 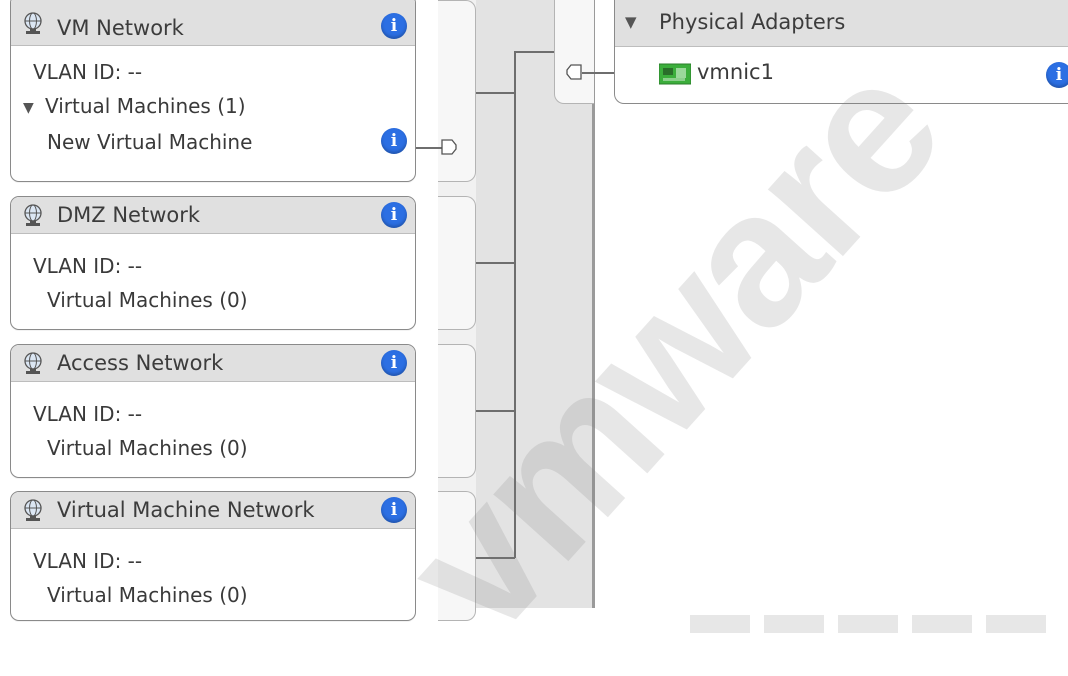 I want to click on physical-adapters-panel: ▼ Physical Adapters vmnic1, so click(x=841, y=52).